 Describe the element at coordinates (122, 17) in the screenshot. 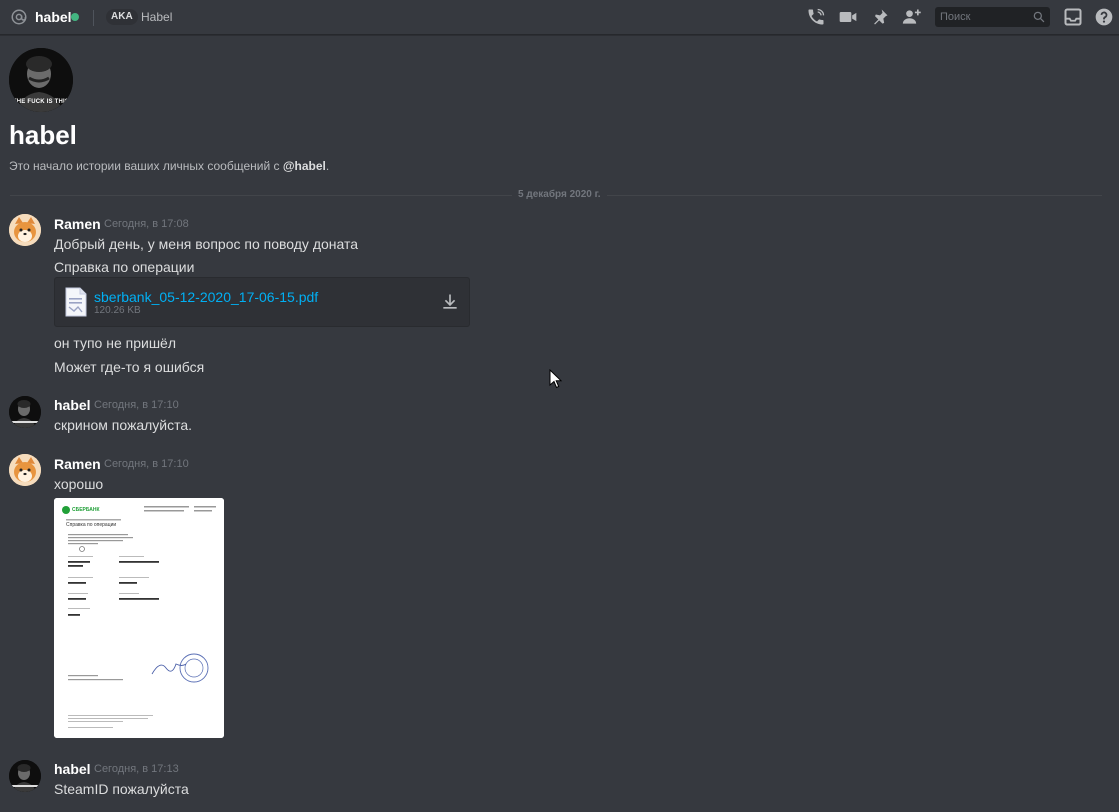

I see `aka-badge: AKA` at that location.